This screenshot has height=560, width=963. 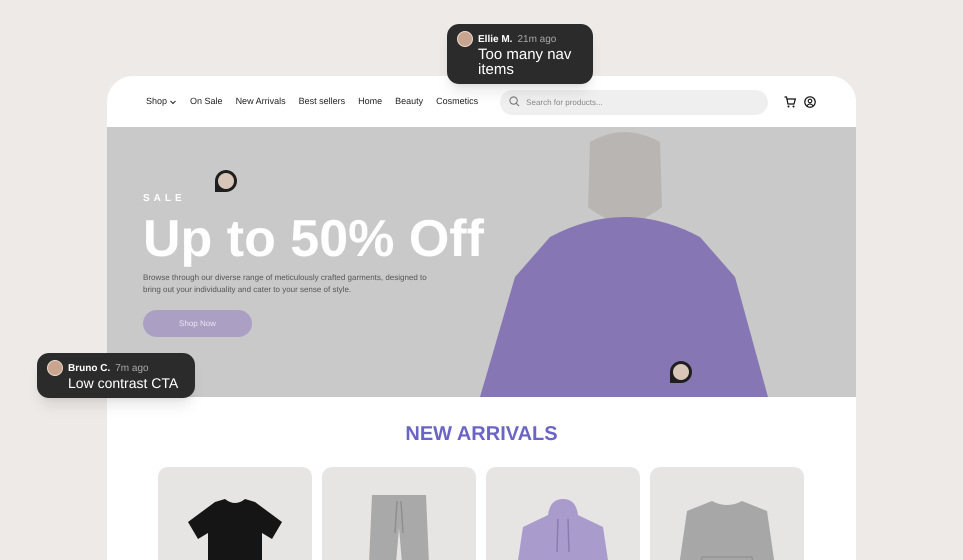 I want to click on section-title: NEW ARRIVALS, so click(x=481, y=434).